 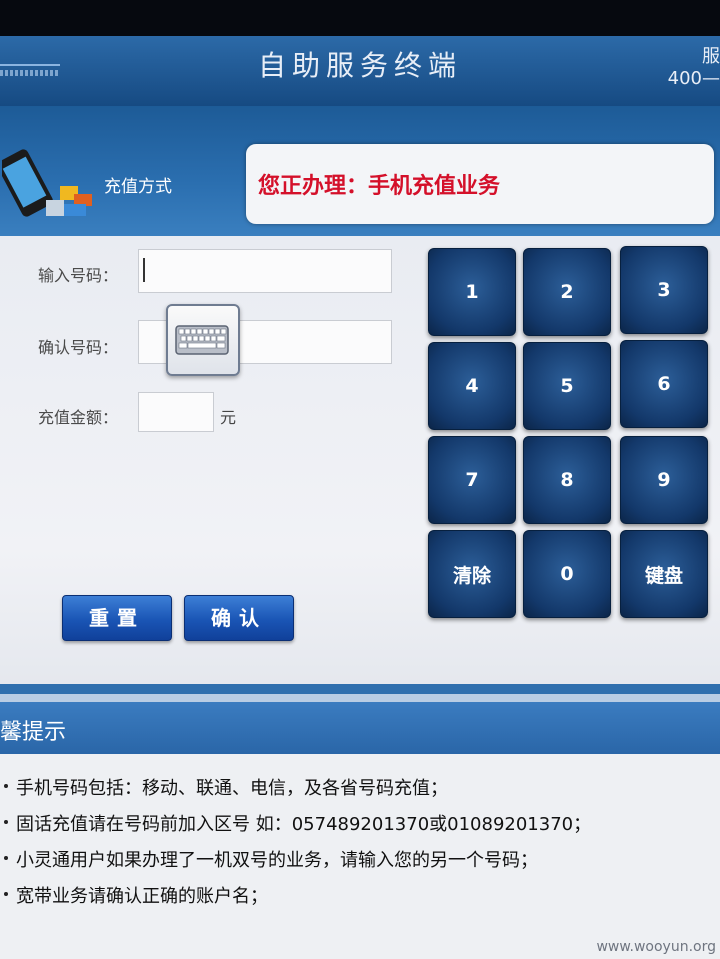 I want to click on key-4: 4, so click(x=472, y=386).